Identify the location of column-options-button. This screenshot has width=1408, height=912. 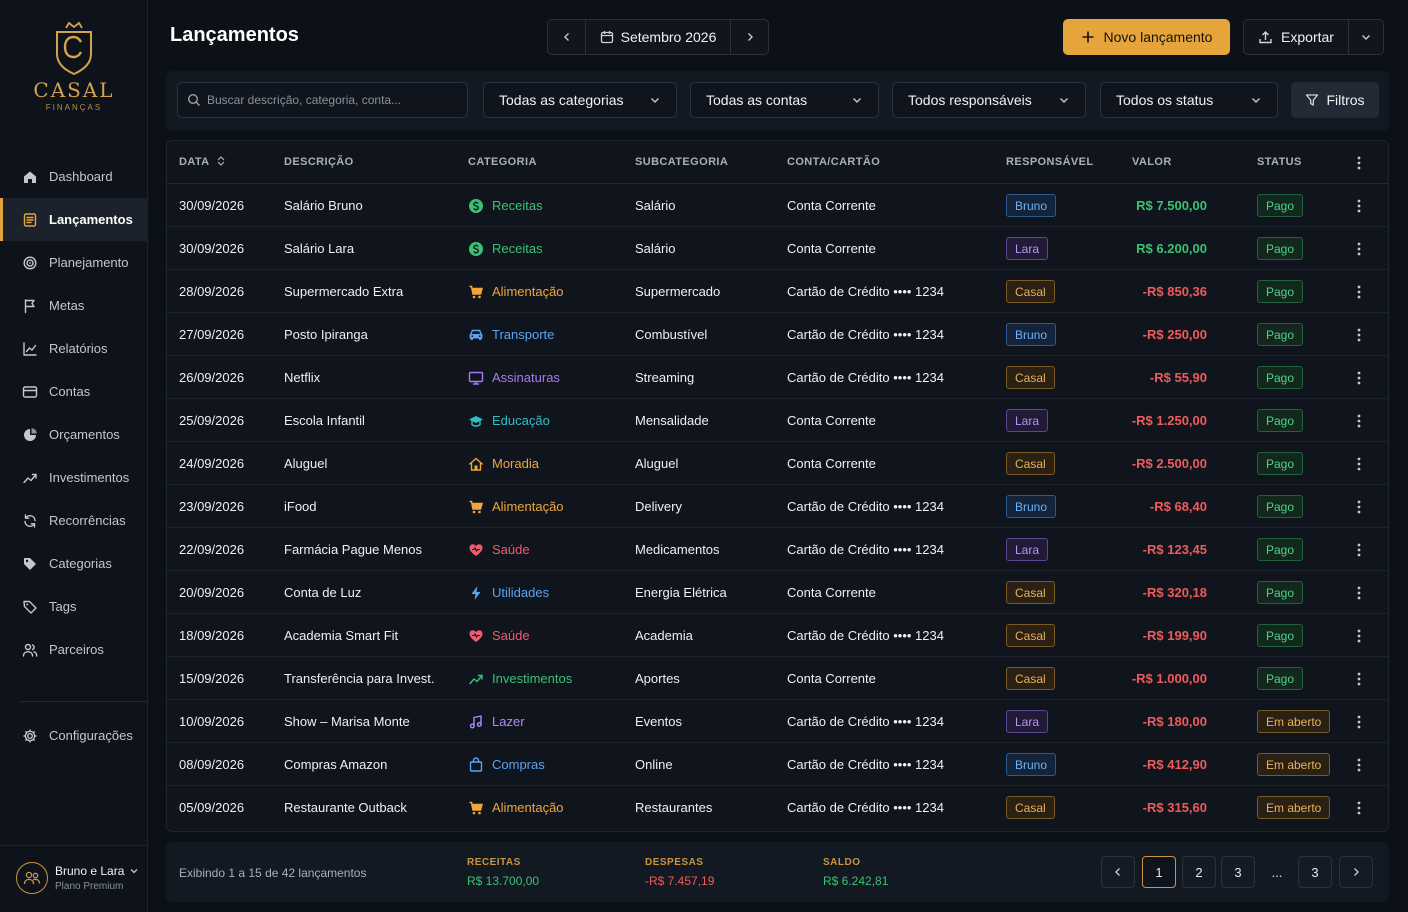
(1359, 162).